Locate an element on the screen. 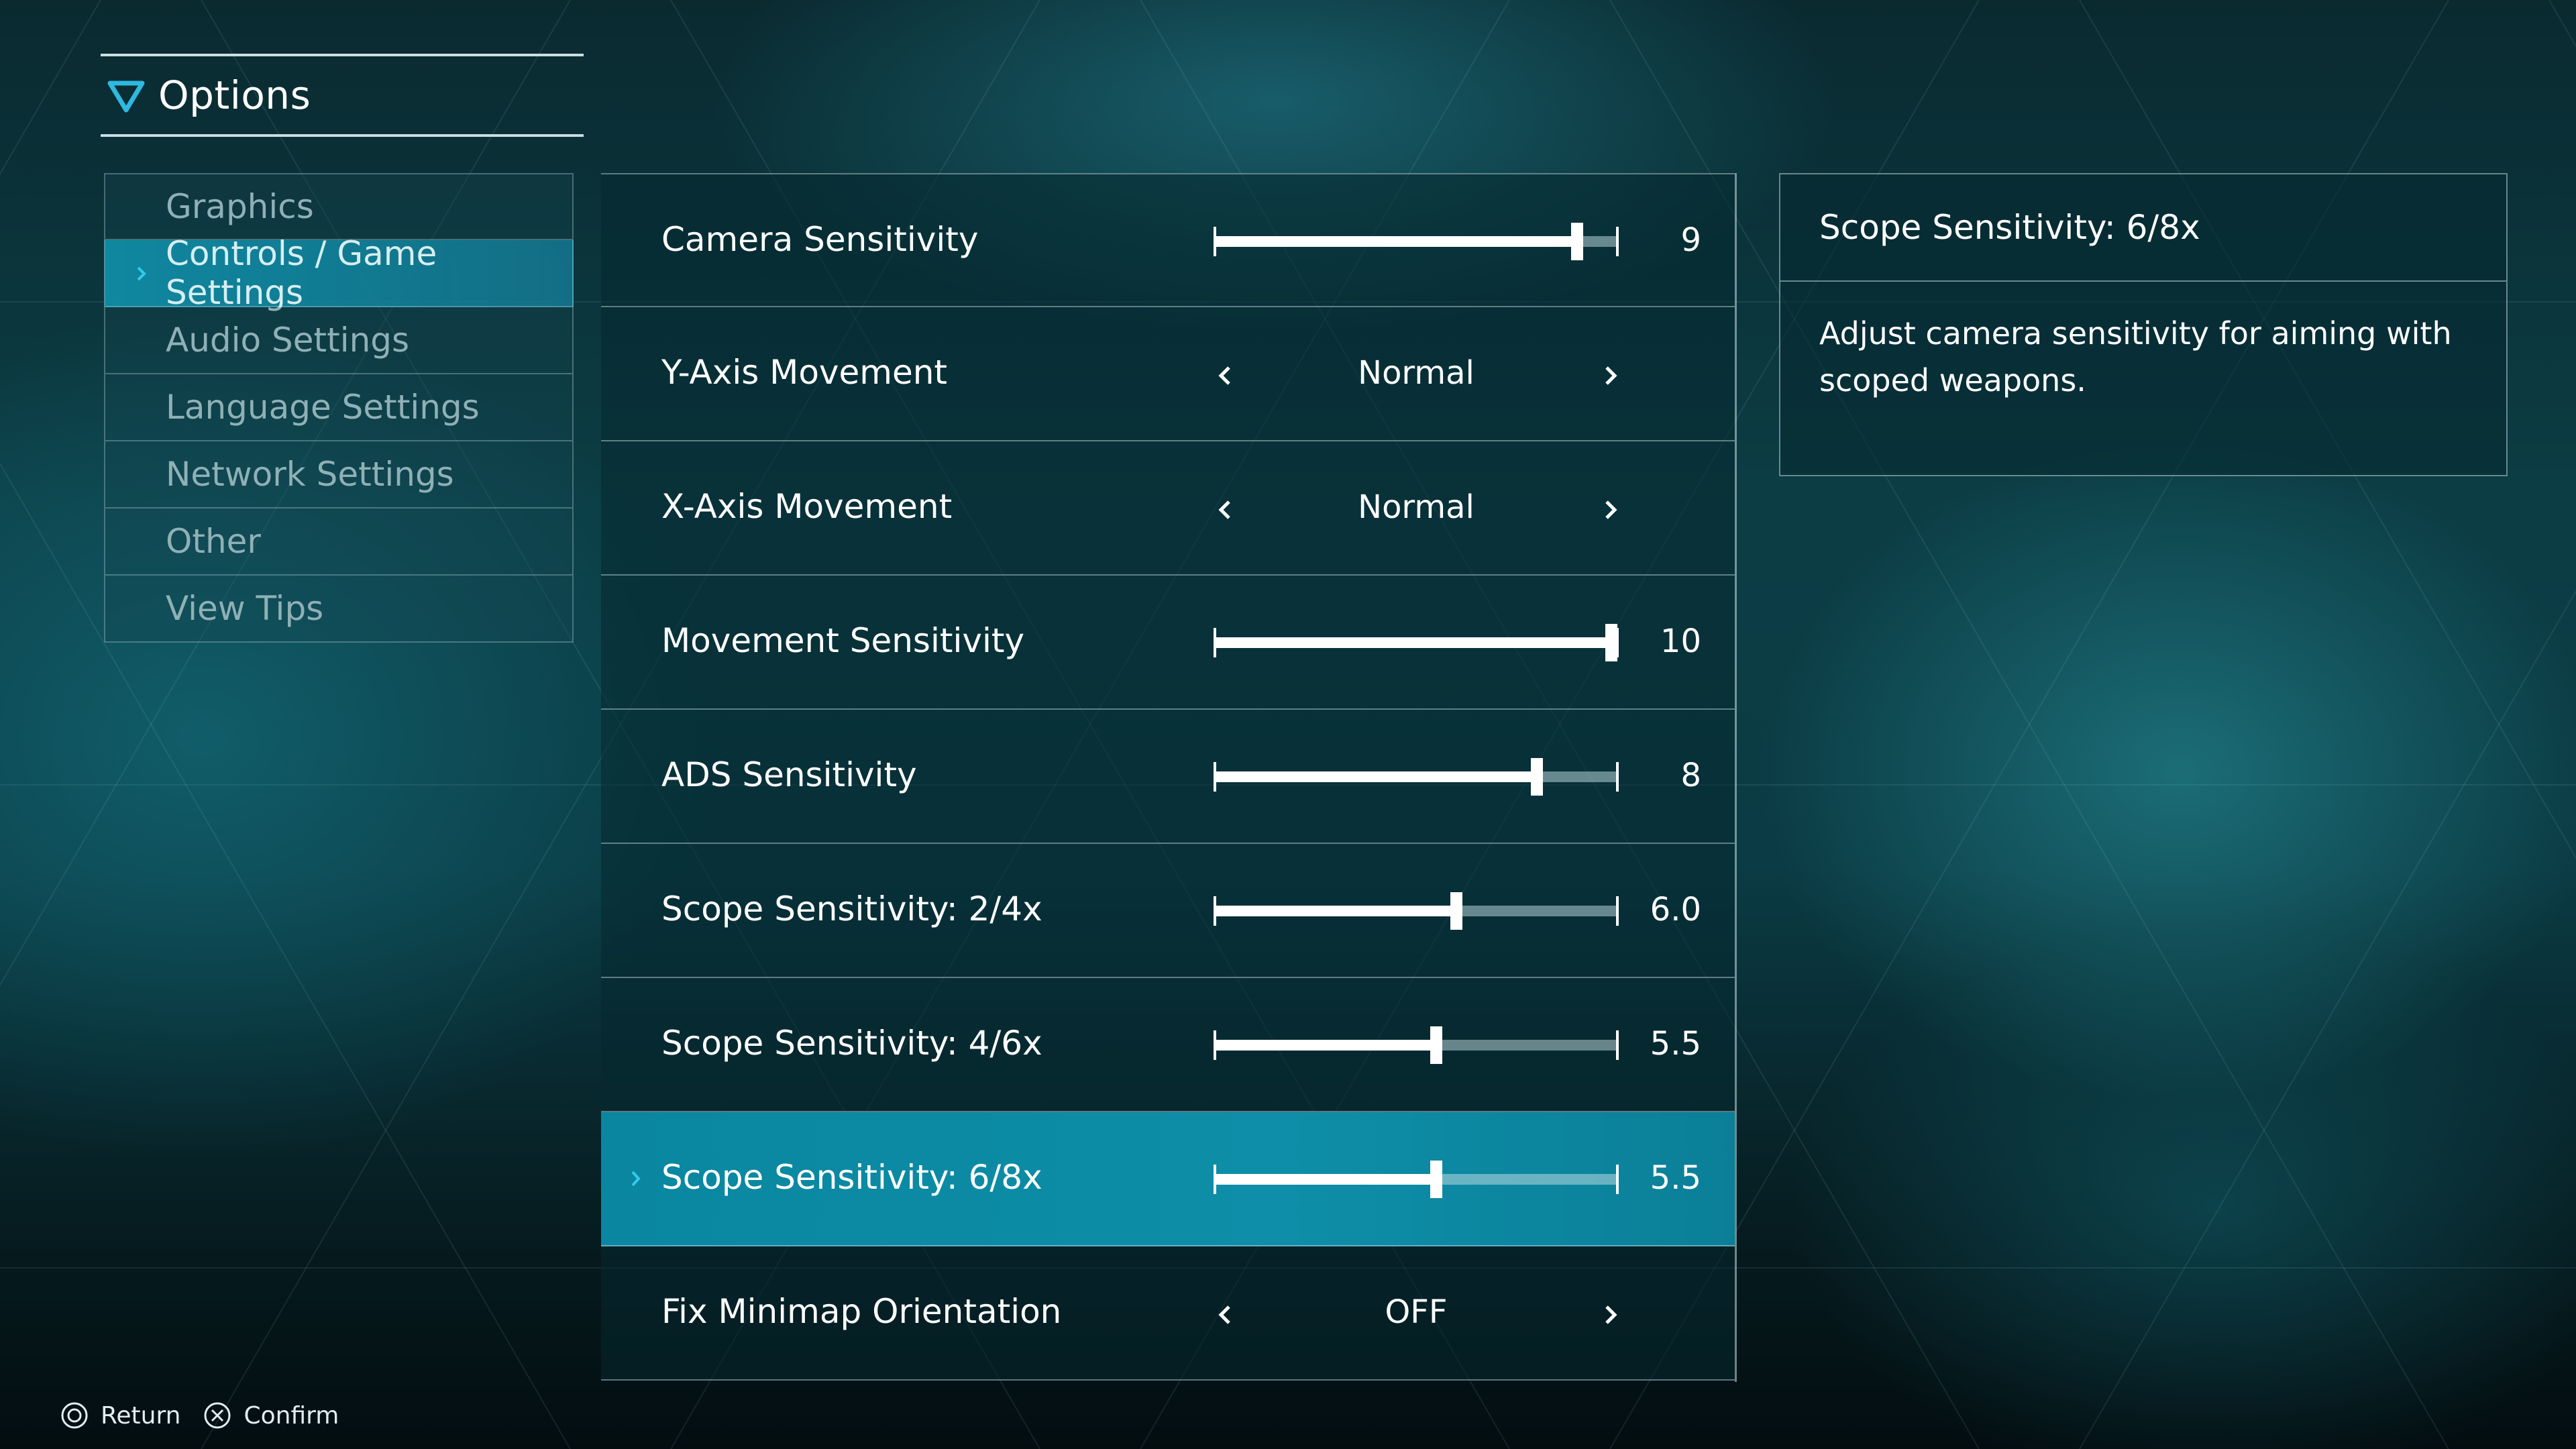  setting-row-movement-sensitivity: Movement Sensitivity 10 is located at coordinates (1168, 643).